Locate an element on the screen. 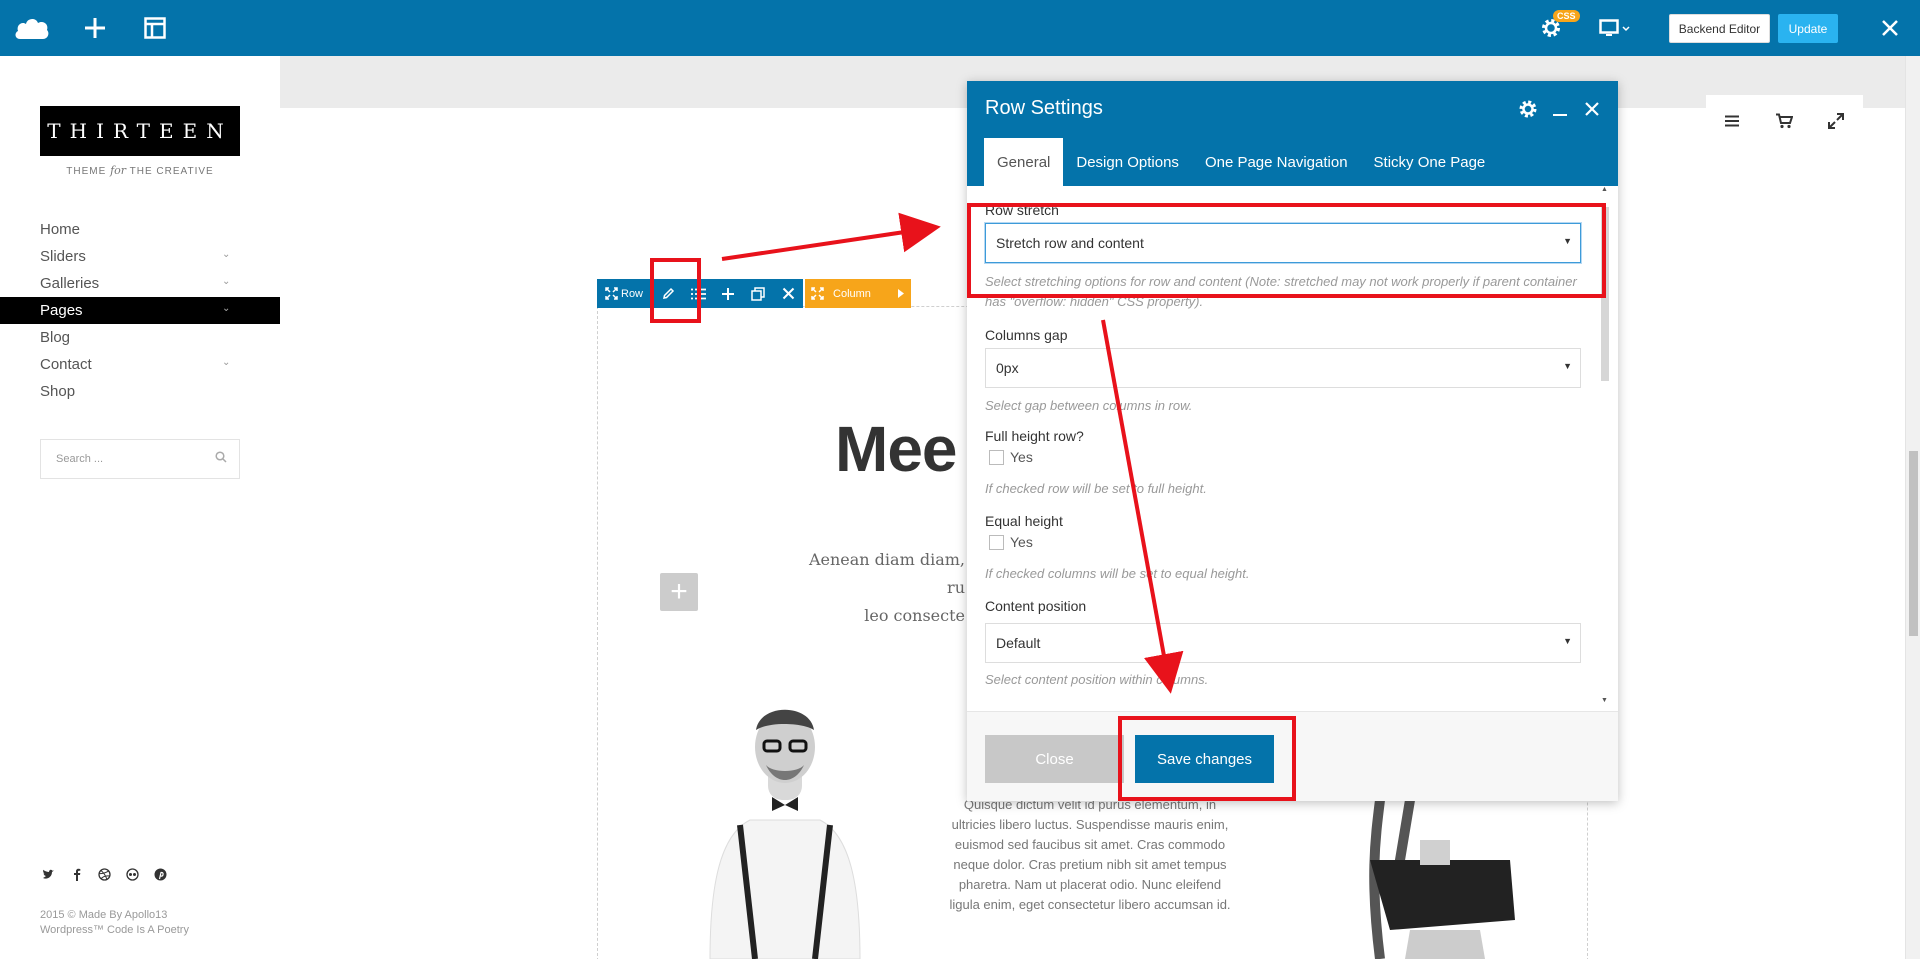 This screenshot has width=1920, height=959. menu-item-sliders: Sliders ⌄ is located at coordinates (140, 256).